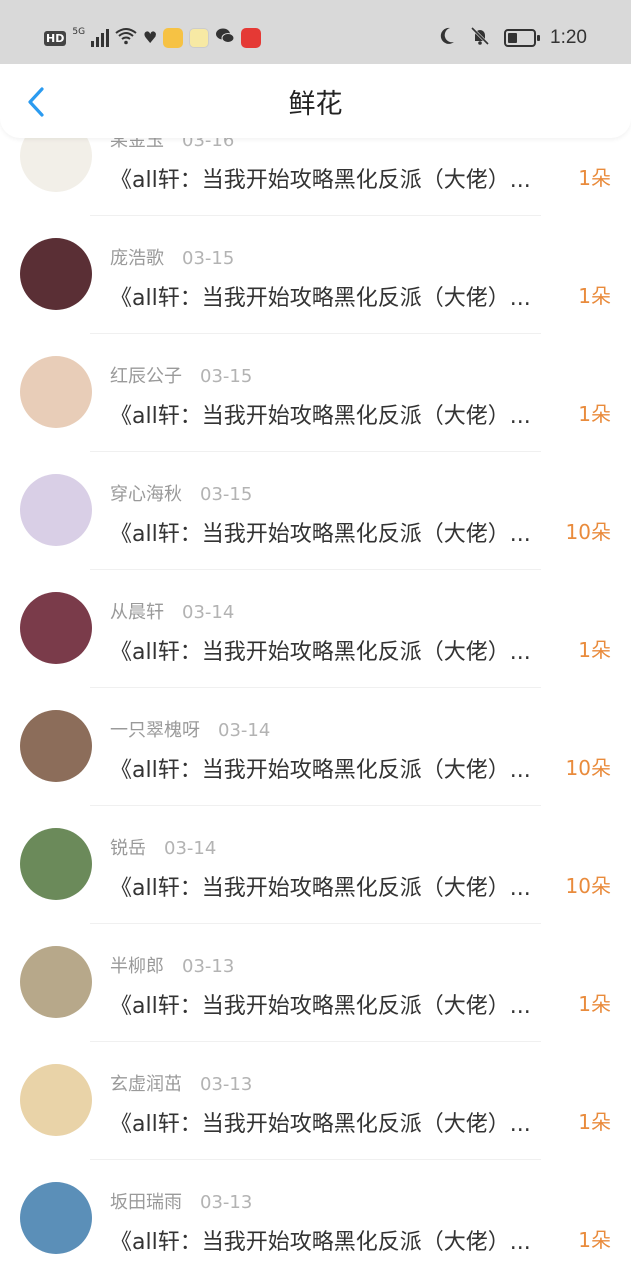  Describe the element at coordinates (146, 1202) in the screenshot. I see `user-name: 坂田瑞雨` at that location.